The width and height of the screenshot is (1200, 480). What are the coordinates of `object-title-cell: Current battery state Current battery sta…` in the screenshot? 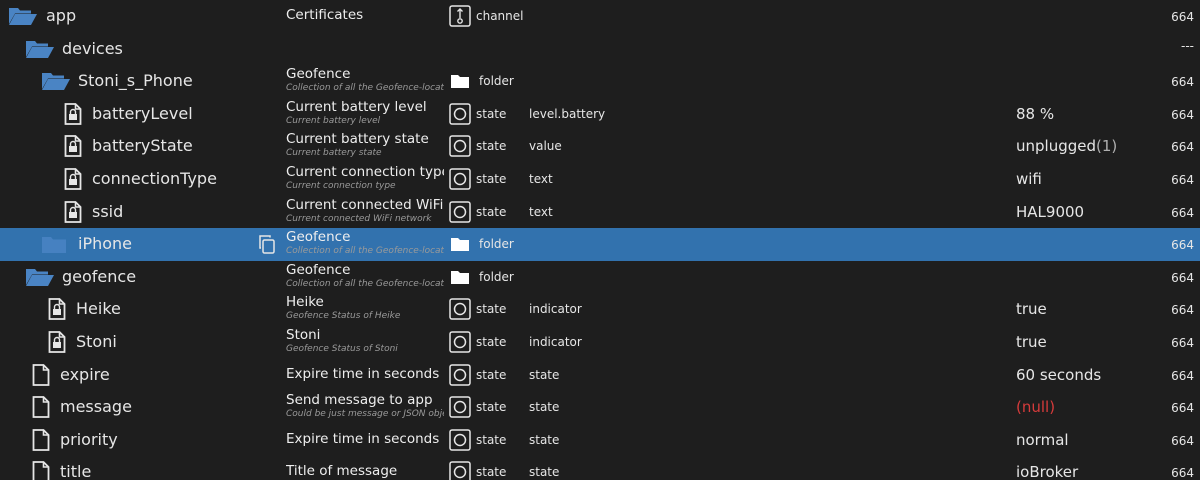 It's located at (365, 146).